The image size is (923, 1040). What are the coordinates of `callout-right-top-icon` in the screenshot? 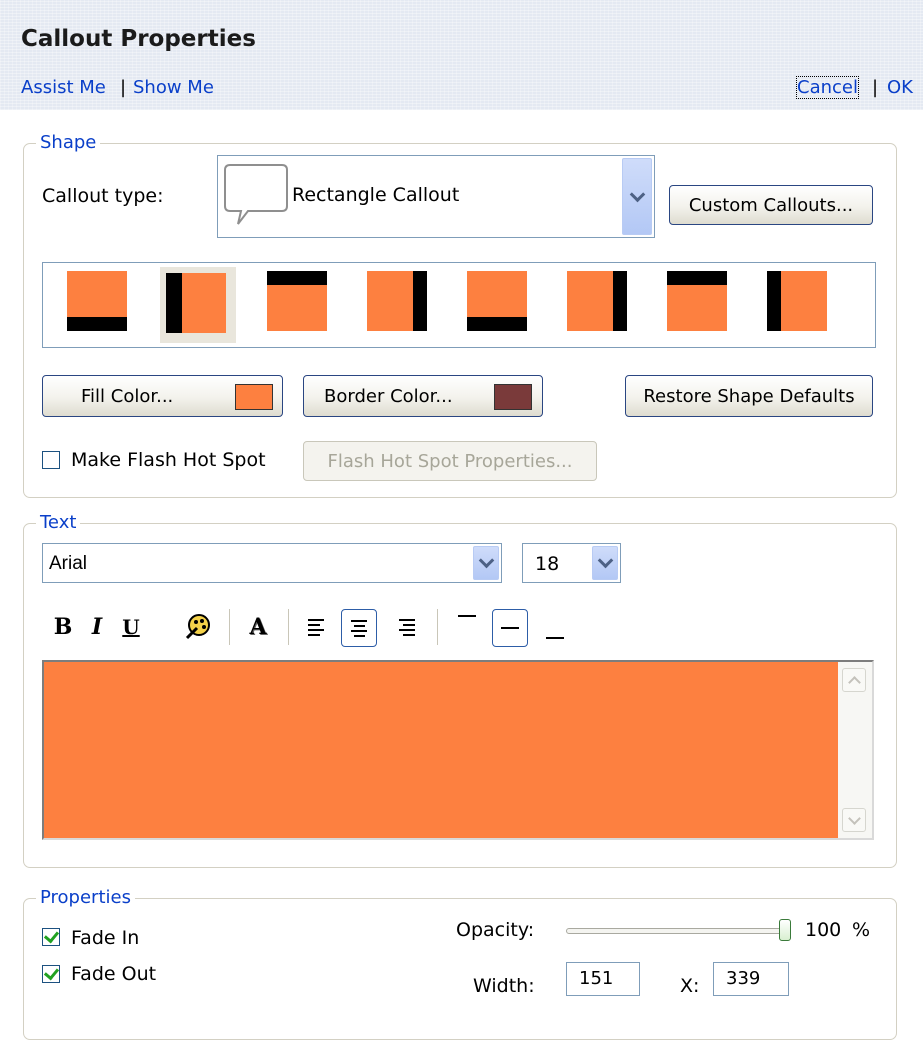 It's located at (597, 301).